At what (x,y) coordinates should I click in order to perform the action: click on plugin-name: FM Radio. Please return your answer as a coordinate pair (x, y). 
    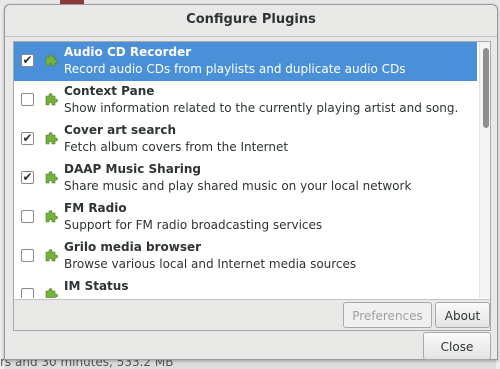
    Looking at the image, I should click on (95, 208).